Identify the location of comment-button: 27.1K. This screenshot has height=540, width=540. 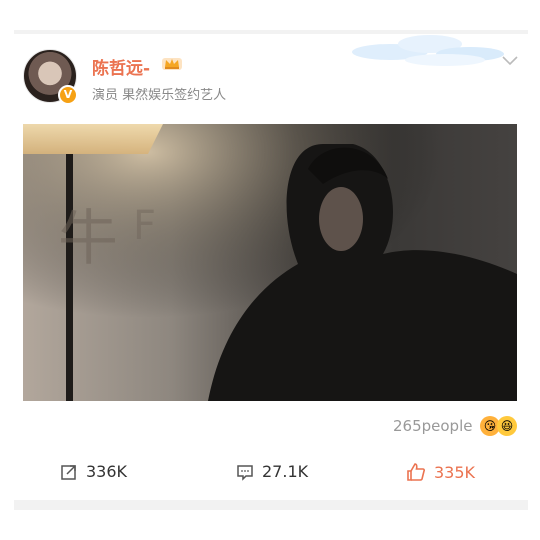
(272, 471).